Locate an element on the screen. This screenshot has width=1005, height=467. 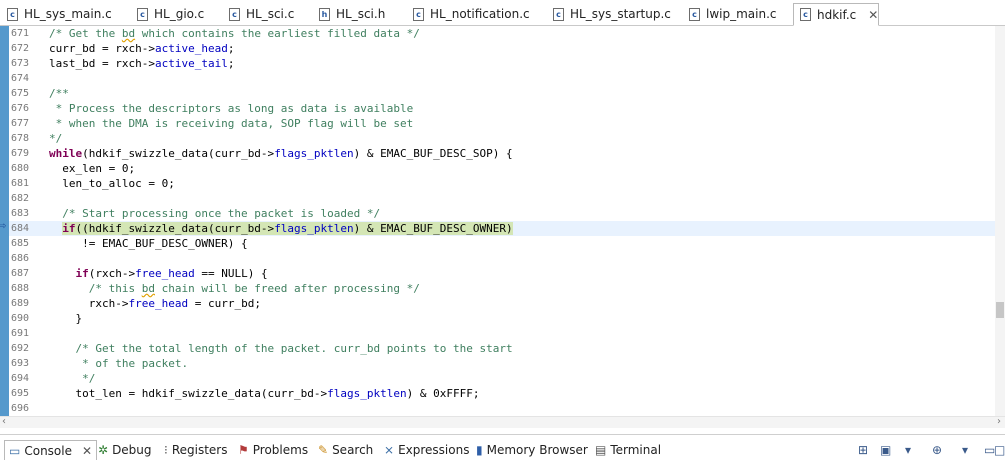
scroll-right-arrow-icon: › is located at coordinates (999, 421).